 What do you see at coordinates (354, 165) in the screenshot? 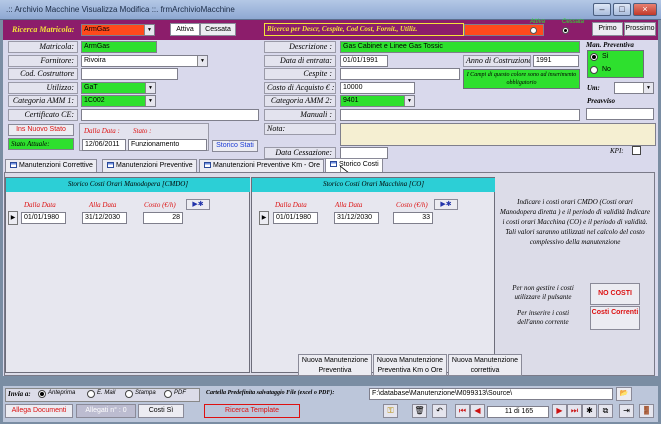
I see `tab-storico-costi: Storico Costi` at bounding box center [354, 165].